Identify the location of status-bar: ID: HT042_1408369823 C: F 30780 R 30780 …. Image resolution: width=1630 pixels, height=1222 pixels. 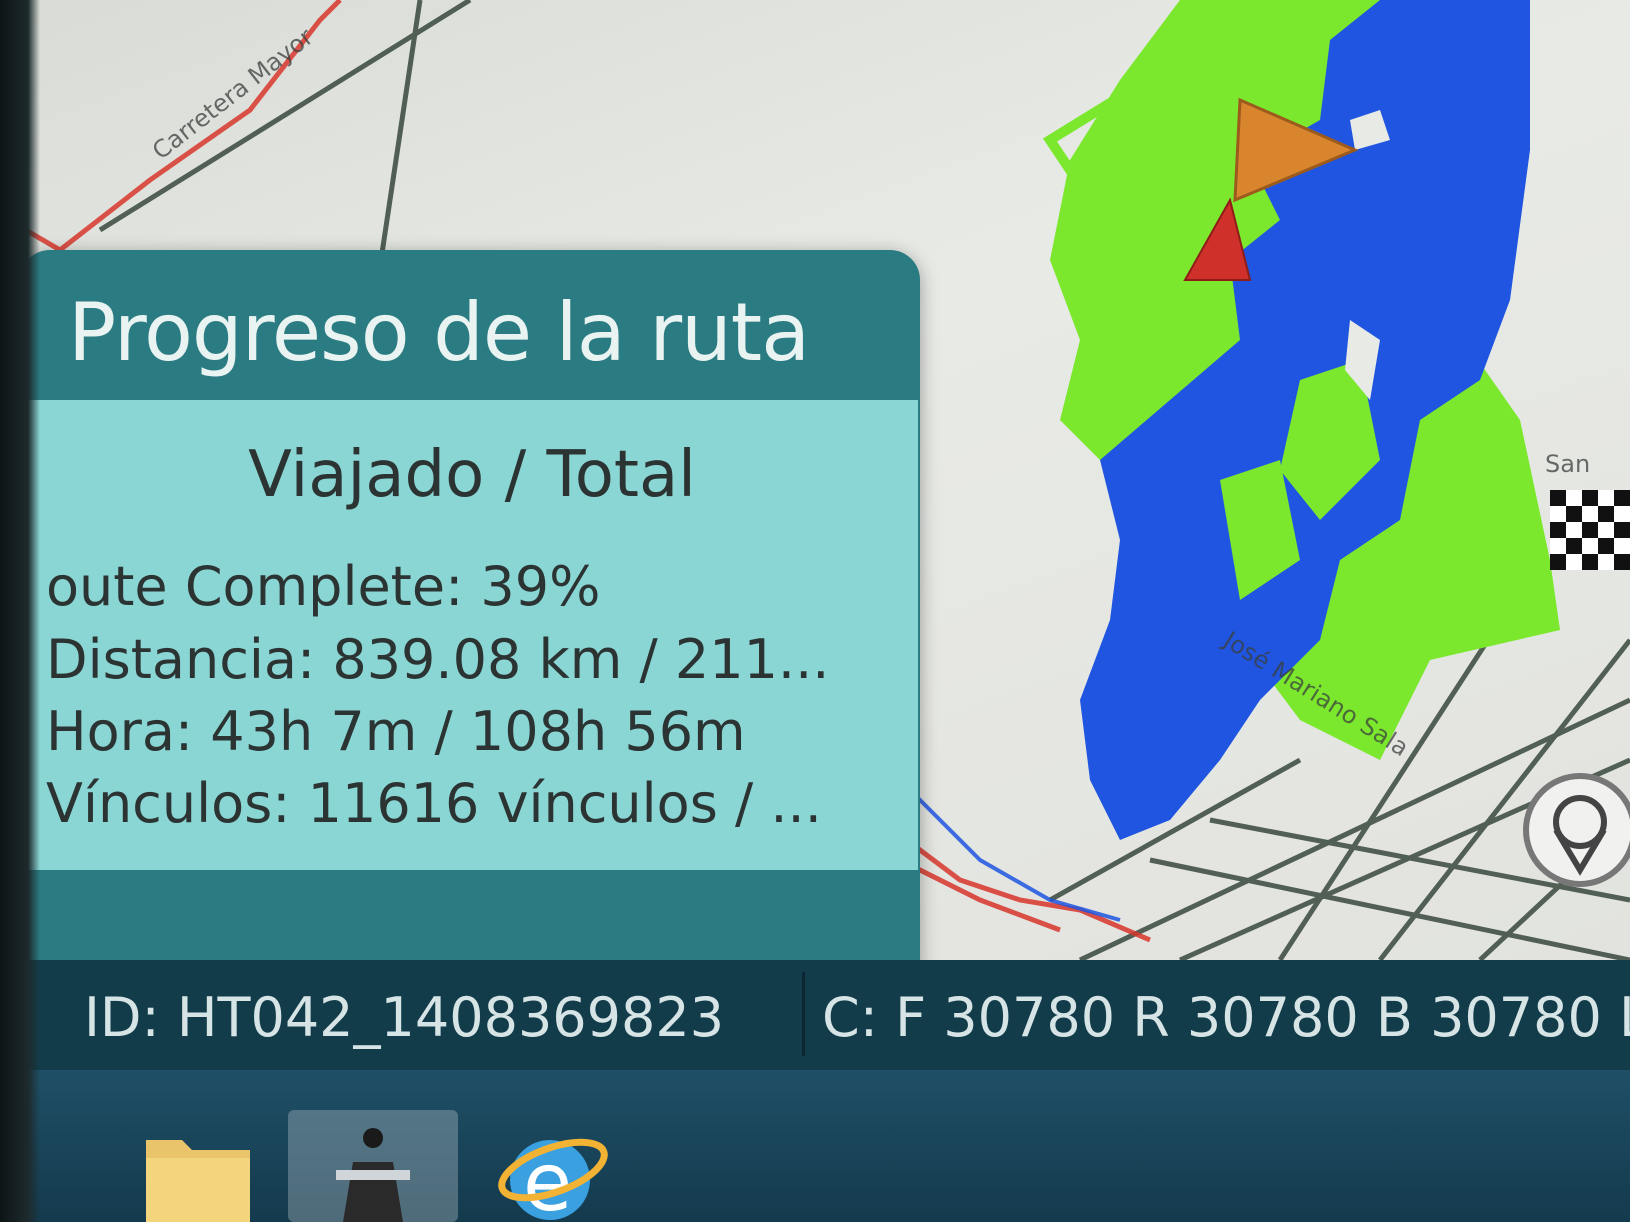
(815, 1015).